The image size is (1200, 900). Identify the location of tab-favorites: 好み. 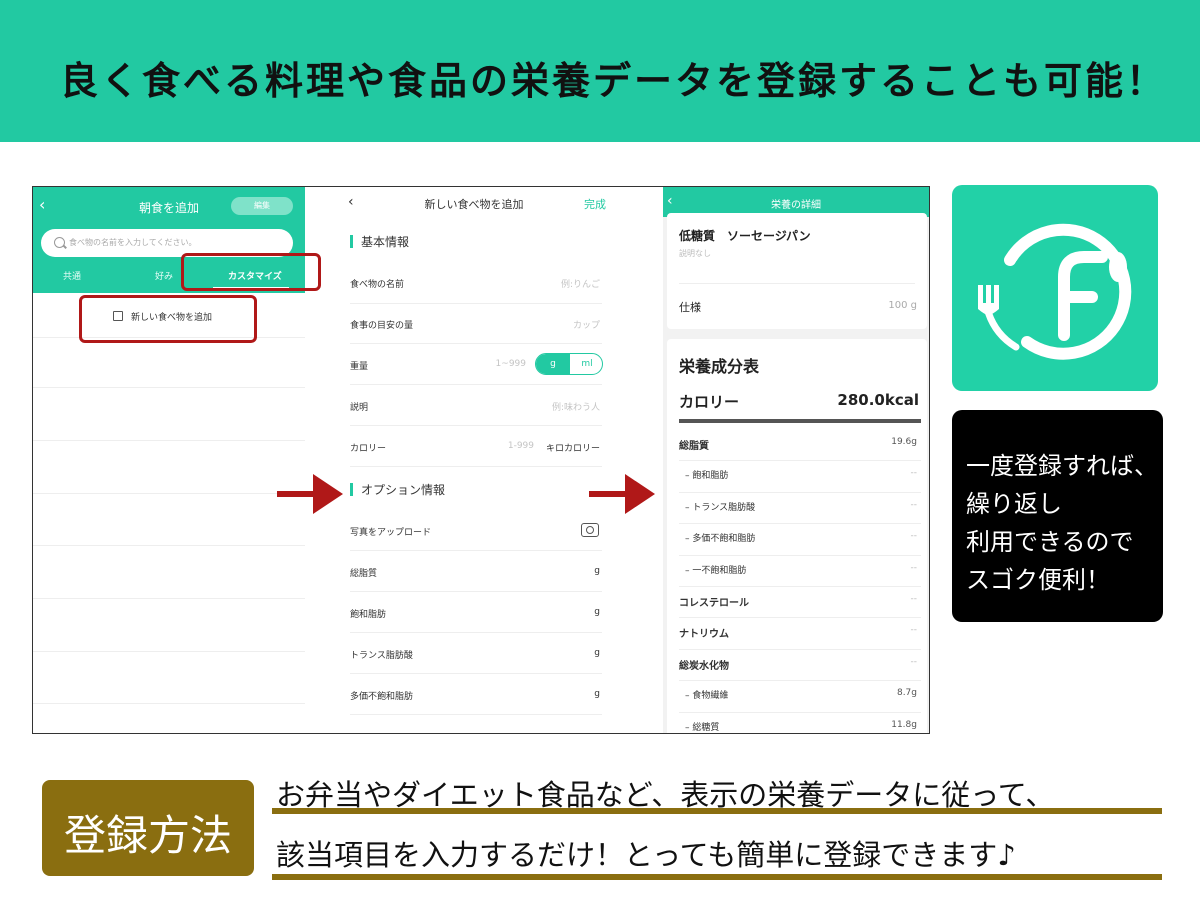
(164, 275).